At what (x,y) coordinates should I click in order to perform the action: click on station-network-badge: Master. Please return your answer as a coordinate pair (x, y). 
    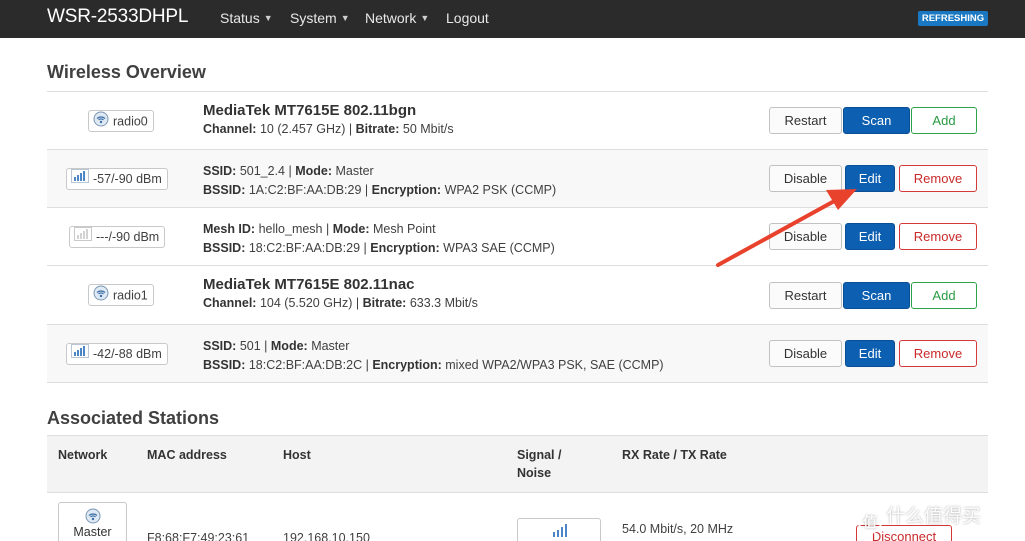
    Looking at the image, I should click on (92, 521).